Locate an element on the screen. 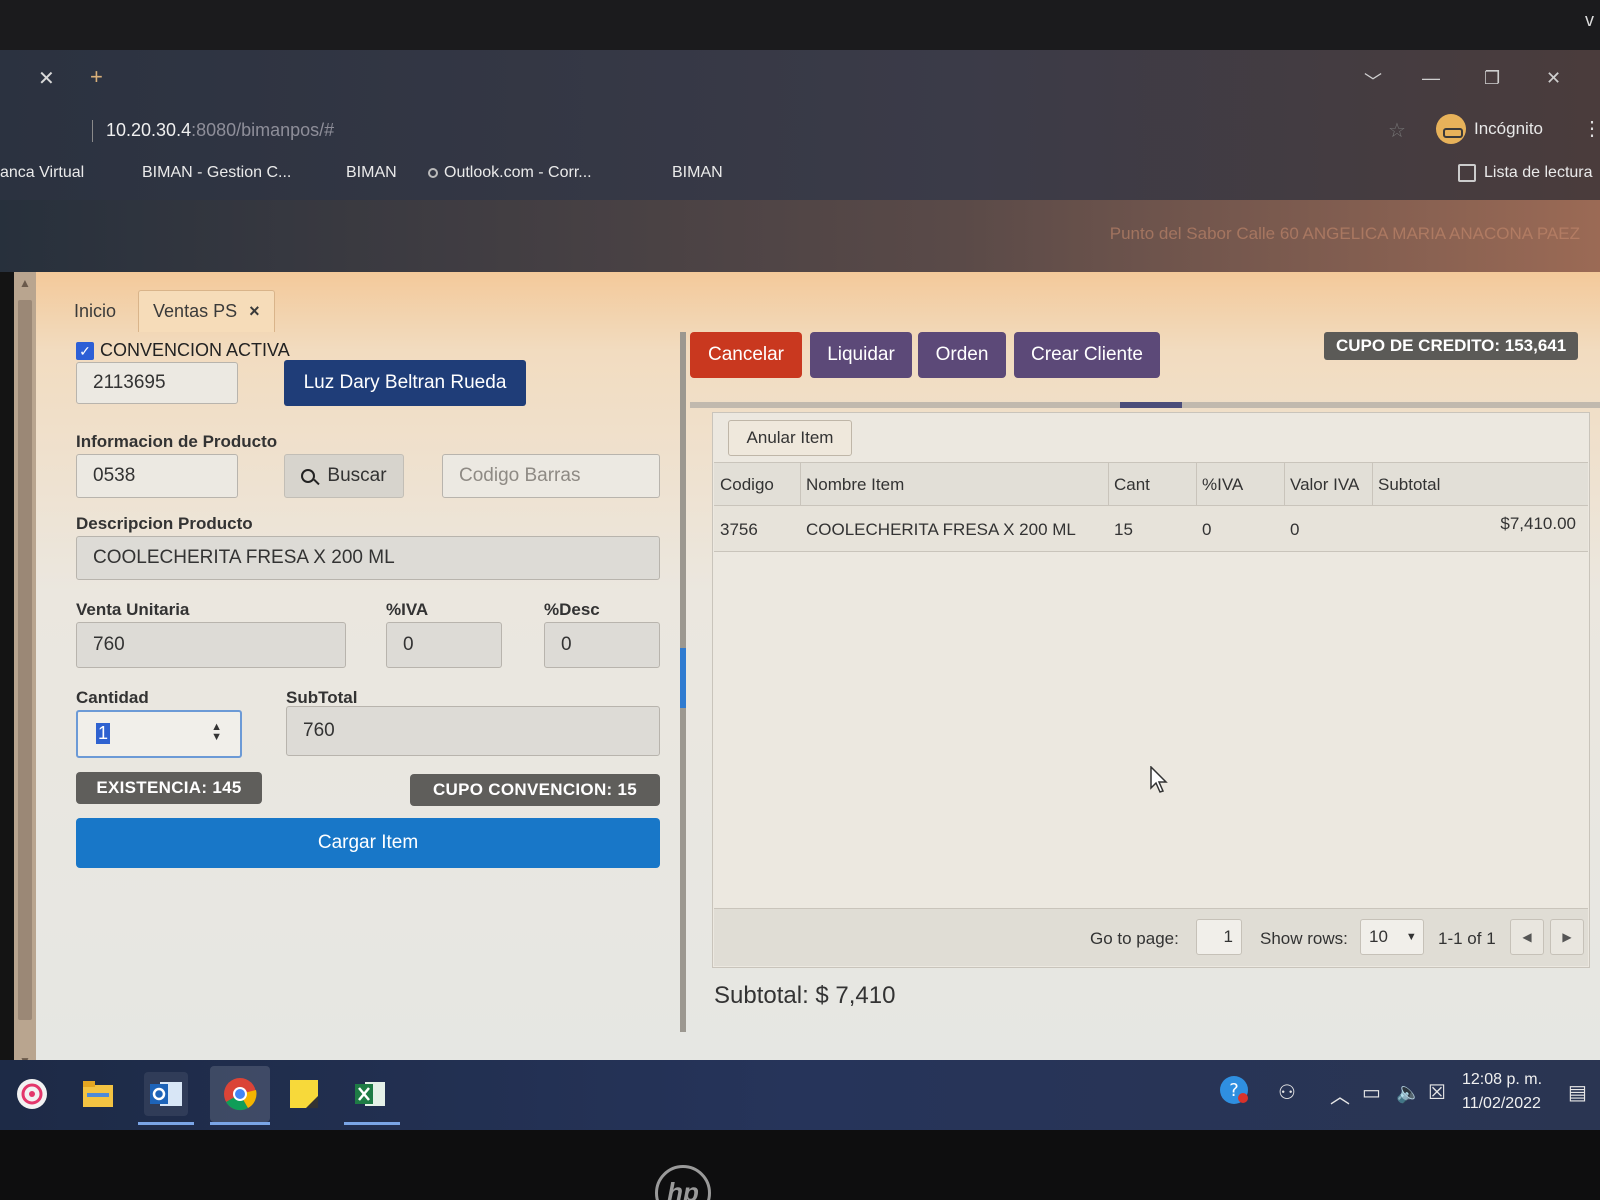 The width and height of the screenshot is (1600, 1200). column-header: Codigo is located at coordinates (747, 485).